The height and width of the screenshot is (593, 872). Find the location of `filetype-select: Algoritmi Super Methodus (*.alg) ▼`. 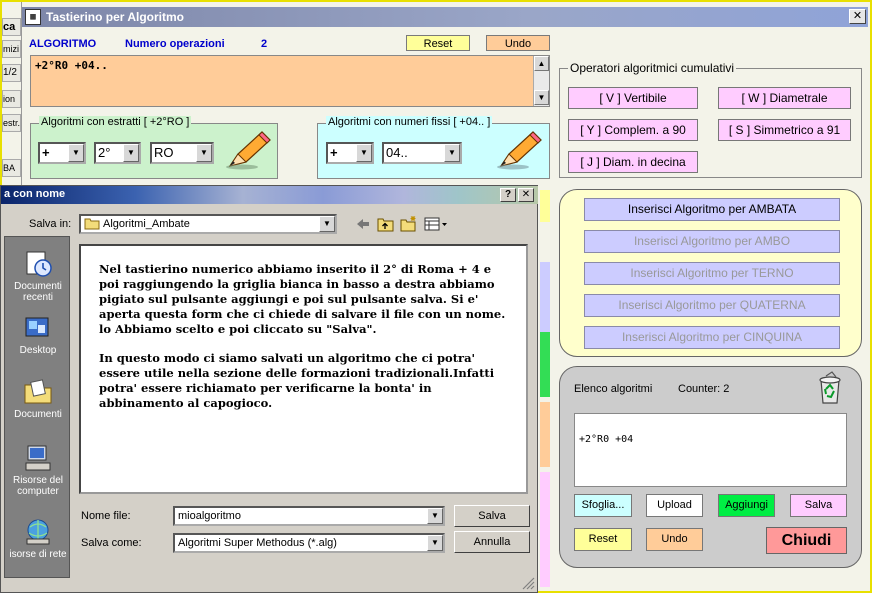

filetype-select: Algoritmi Super Methodus (*.alg) ▼ is located at coordinates (309, 543).